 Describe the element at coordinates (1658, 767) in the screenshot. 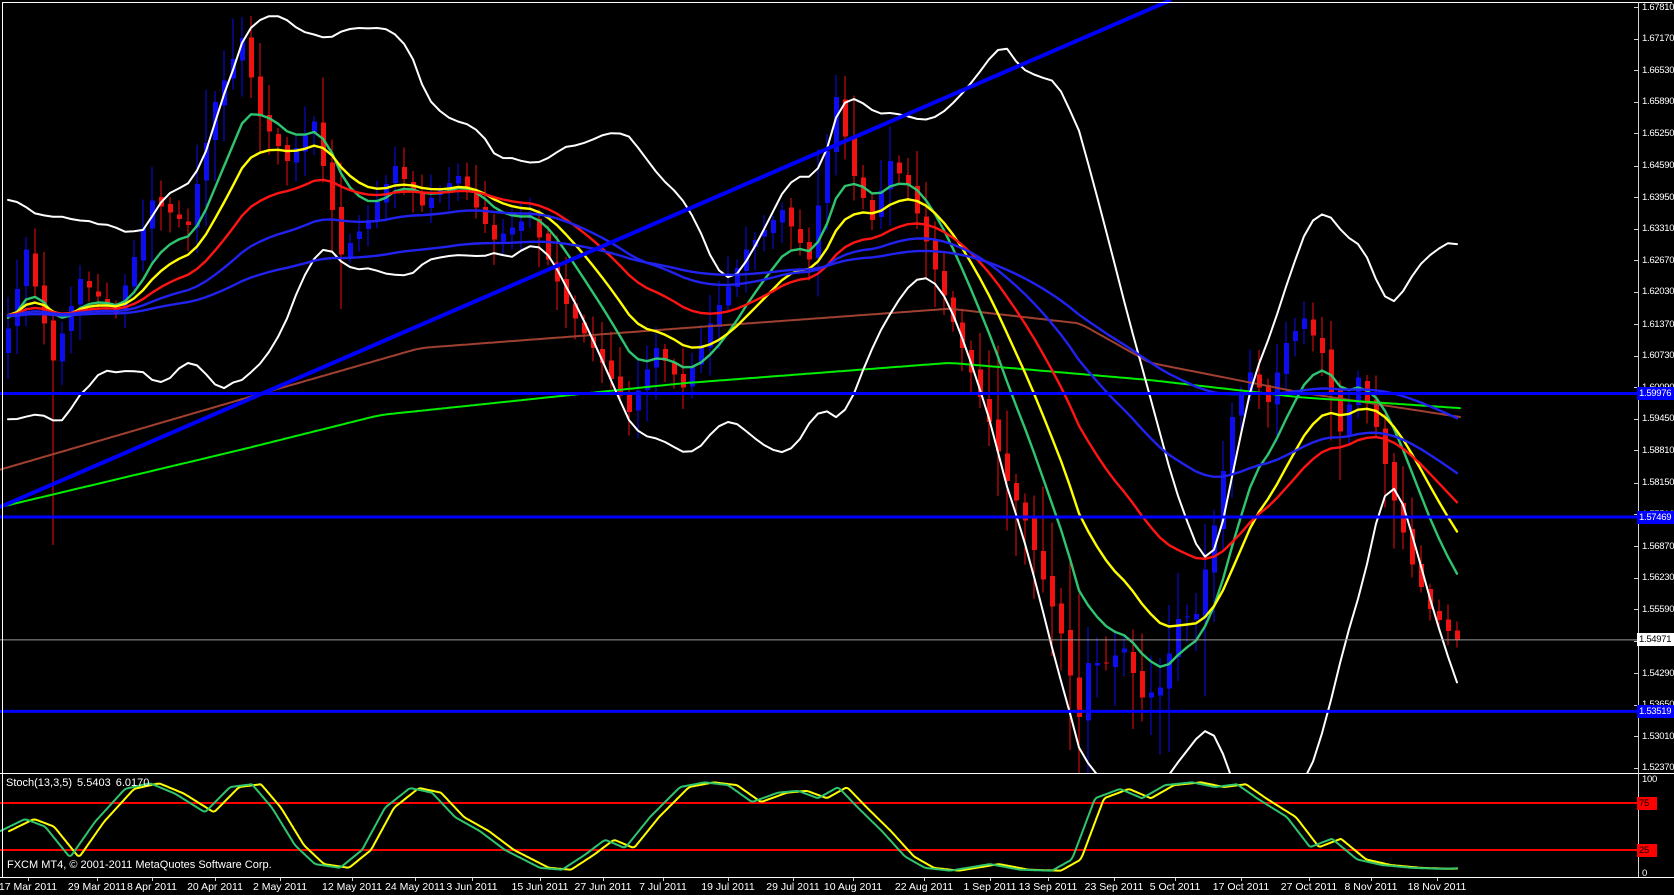

I see `price-tick-label: 1.52370` at that location.